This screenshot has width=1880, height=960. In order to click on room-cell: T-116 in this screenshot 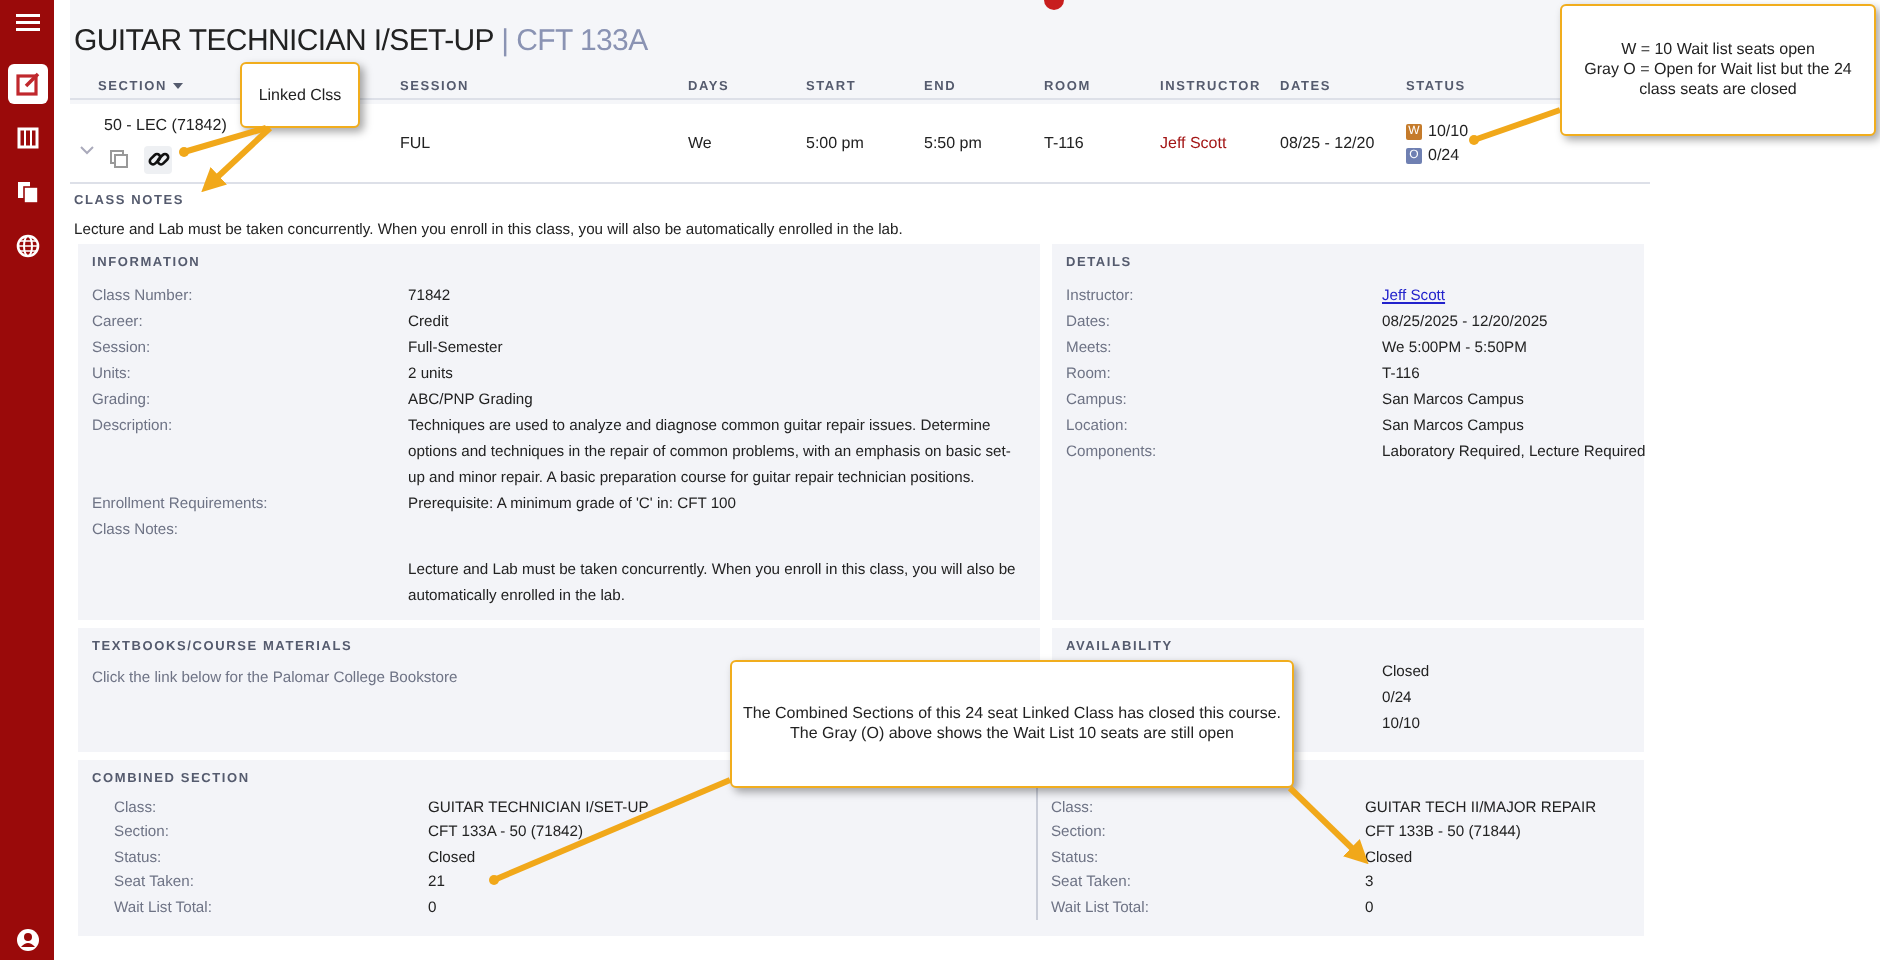, I will do `click(1064, 142)`.